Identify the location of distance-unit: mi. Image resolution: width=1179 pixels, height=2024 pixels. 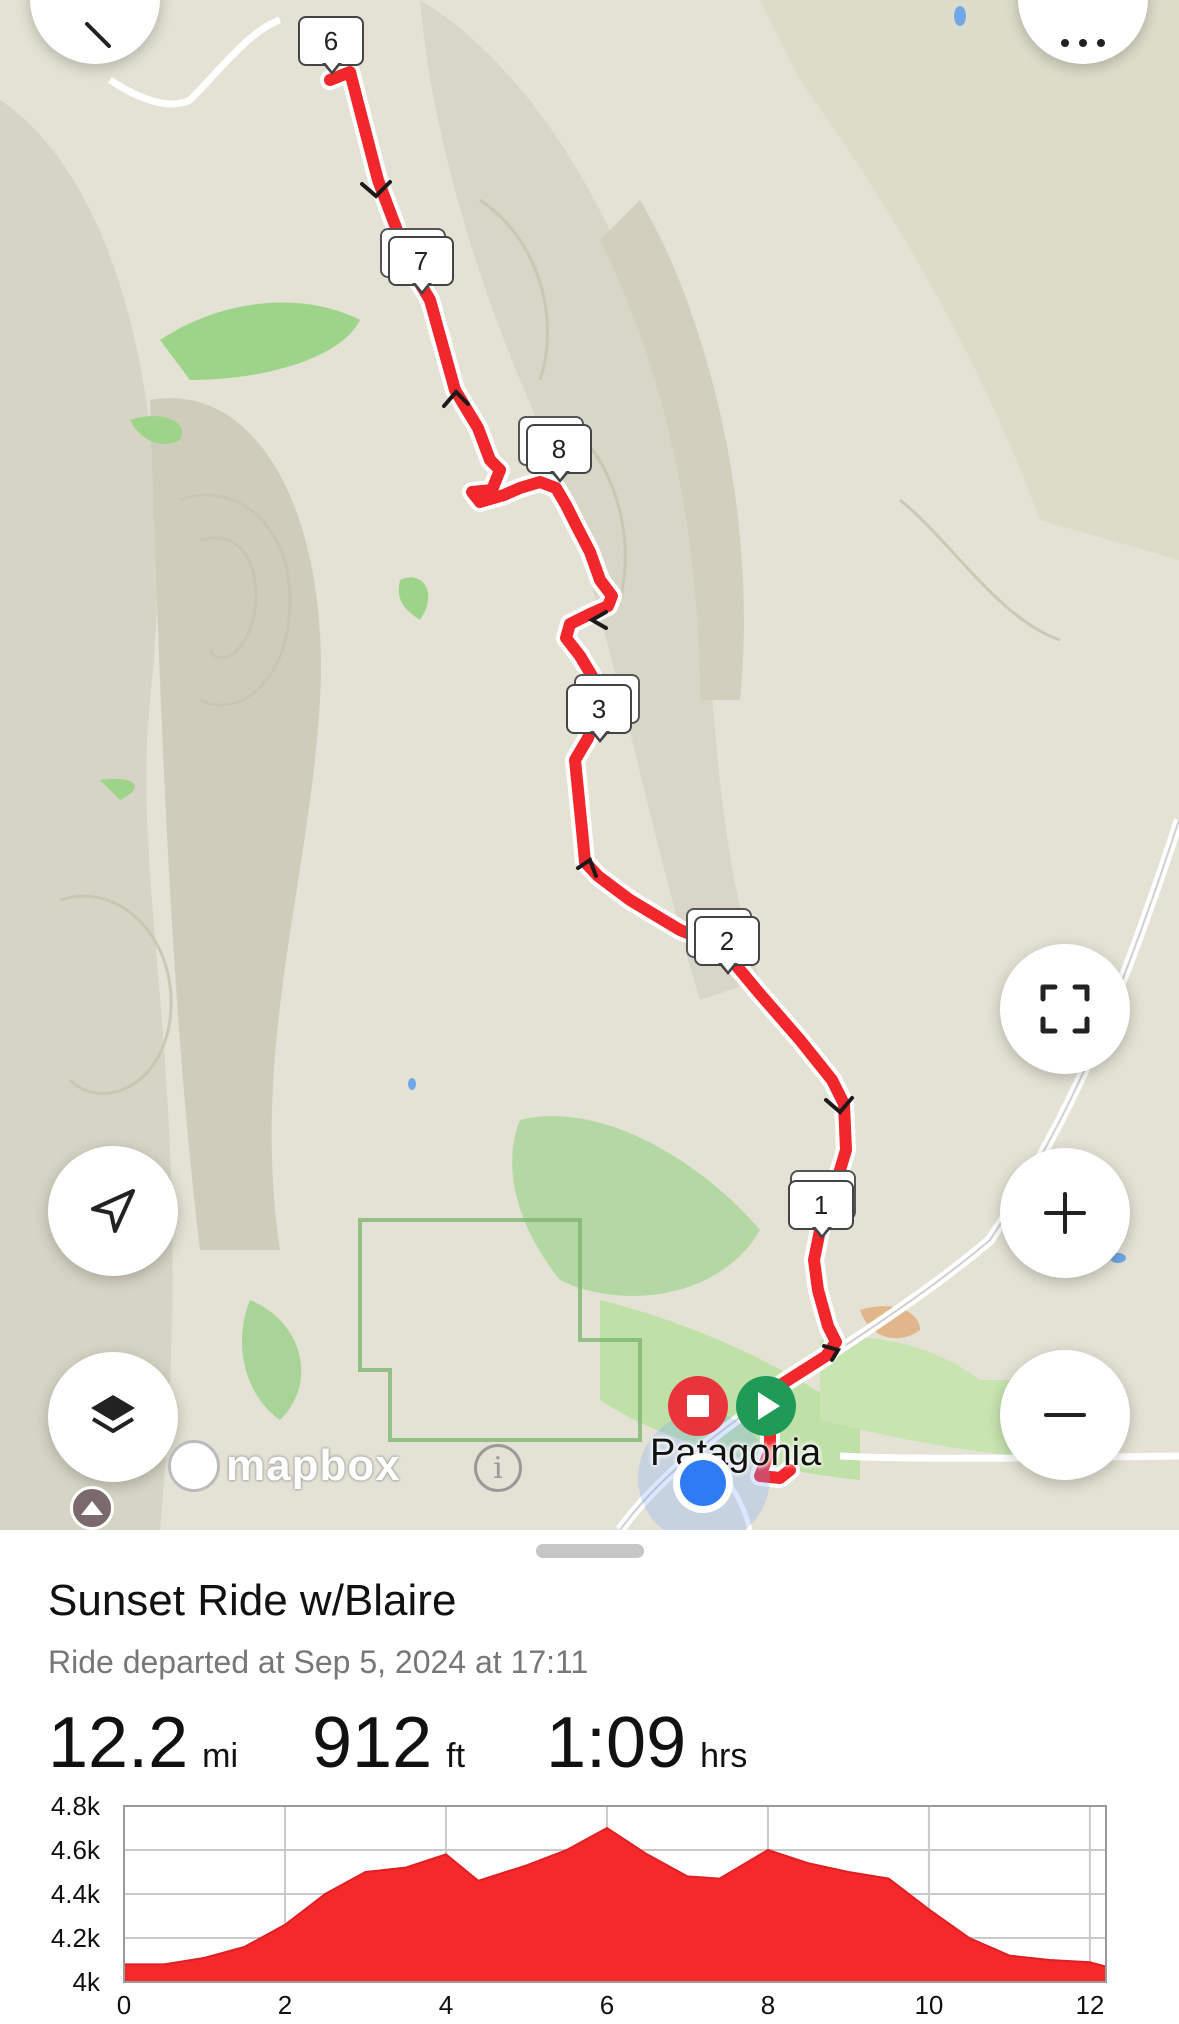
(220, 1756).